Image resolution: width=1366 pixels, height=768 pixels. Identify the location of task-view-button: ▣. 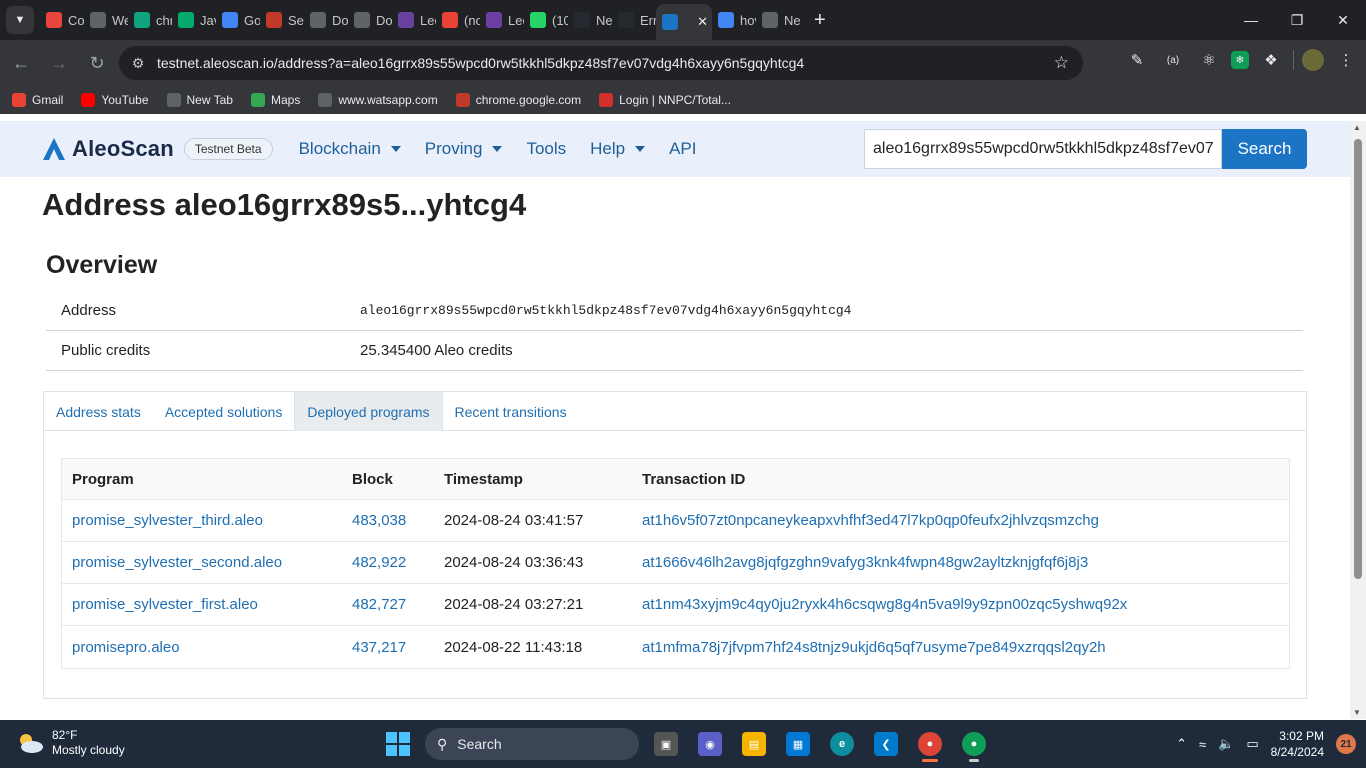
(666, 744).